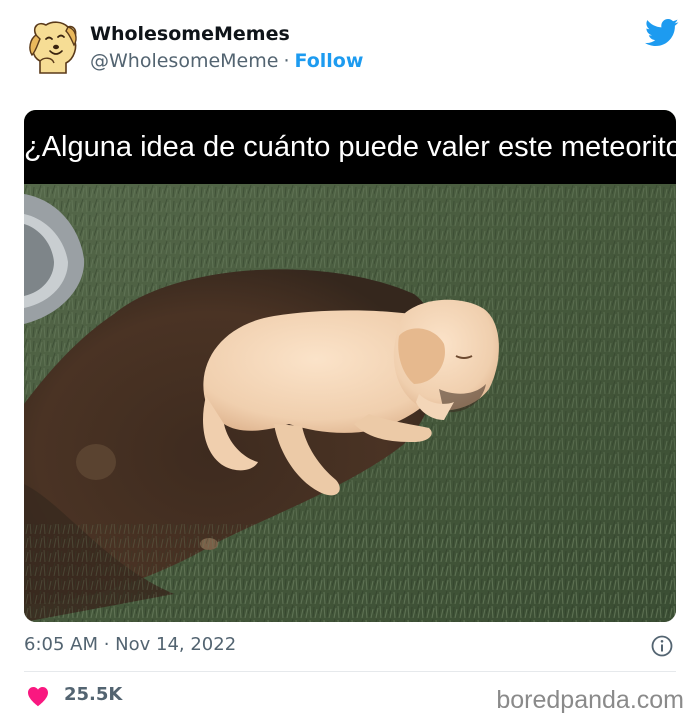  I want to click on like-count: 25.5K, so click(93, 694).